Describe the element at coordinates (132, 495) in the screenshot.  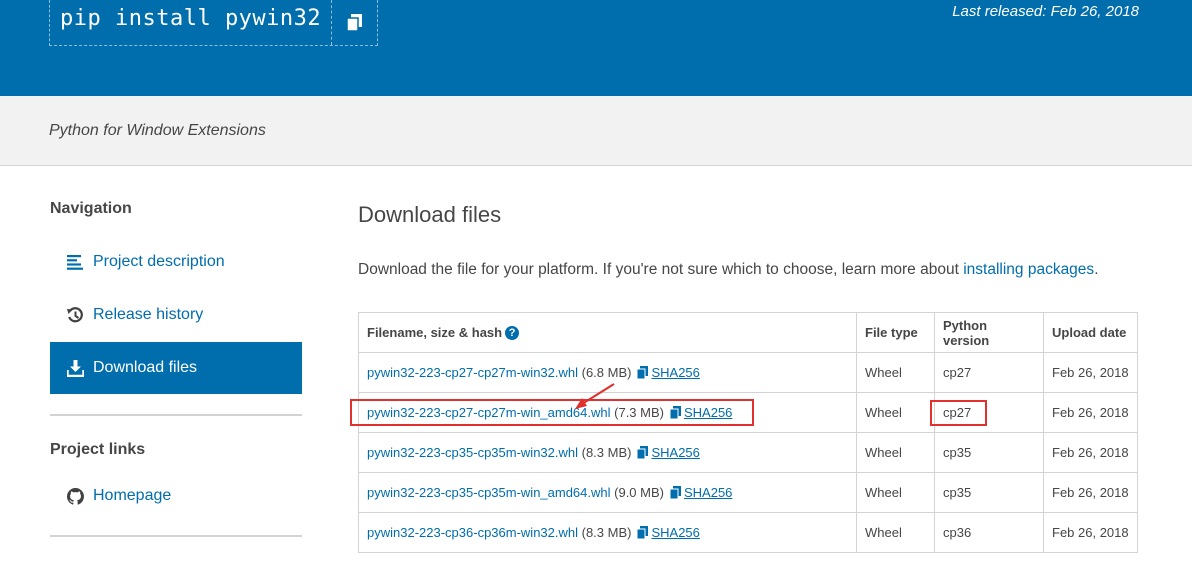
I see `link-label: Homepage` at that location.